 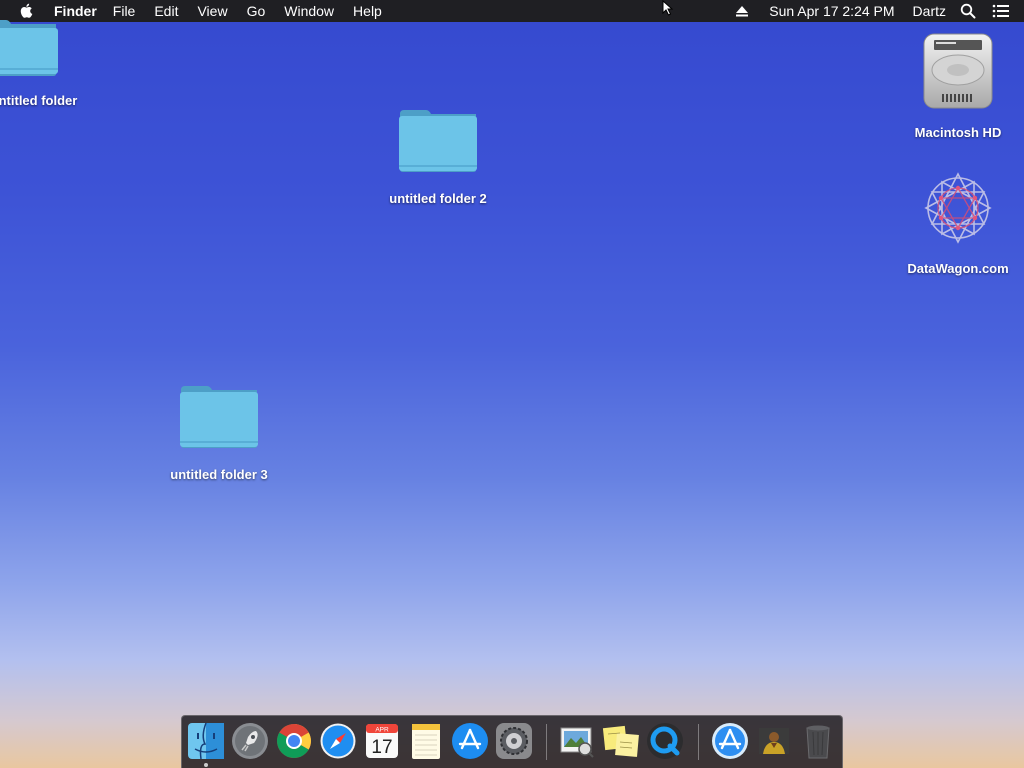 I want to click on dock-item-downloads, so click(x=774, y=741).